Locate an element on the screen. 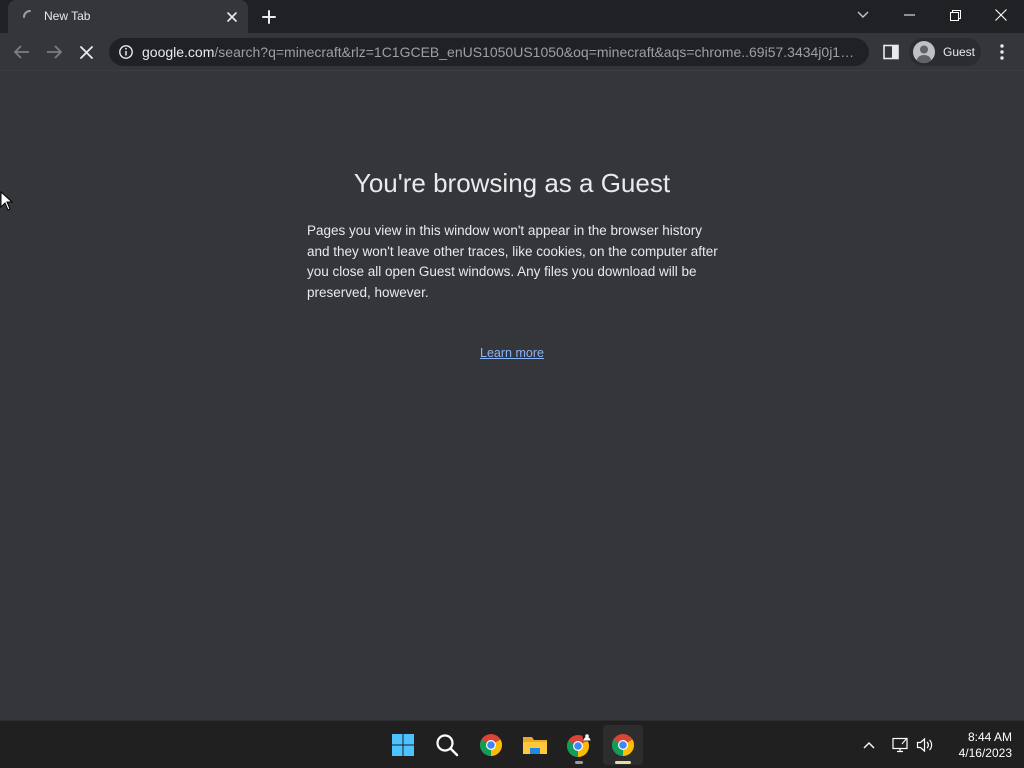 The width and height of the screenshot is (1024, 768). more-vertical-icon is located at coordinates (1002, 52).